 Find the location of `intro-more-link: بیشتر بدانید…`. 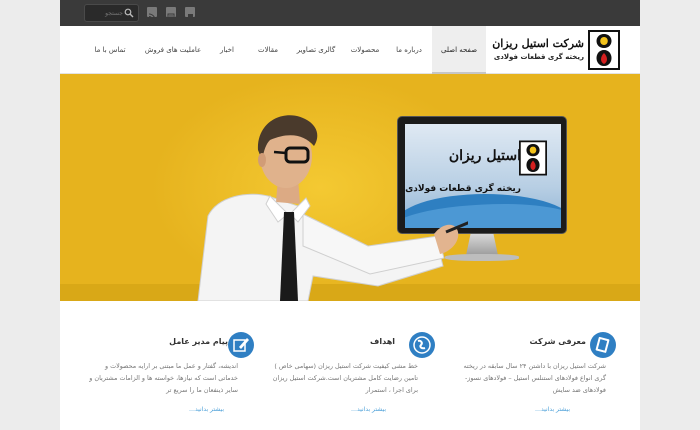

intro-more-link: بیشتر بدانید… is located at coordinates (552, 409).